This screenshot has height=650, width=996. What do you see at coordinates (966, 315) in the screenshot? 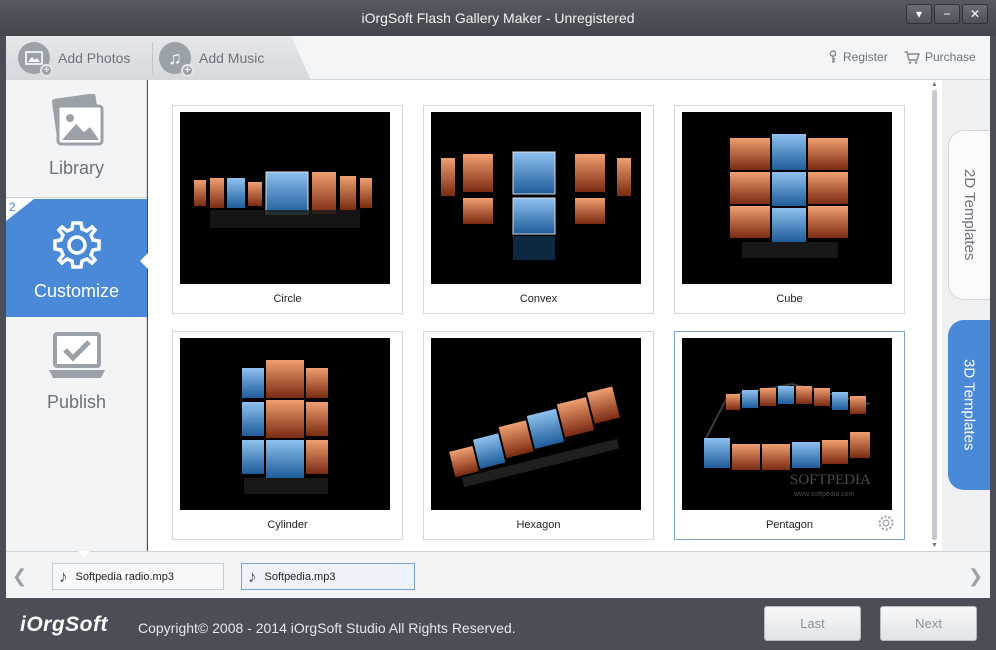
I see `template-type-tabs: 2D Templates 3D Templates` at bounding box center [966, 315].